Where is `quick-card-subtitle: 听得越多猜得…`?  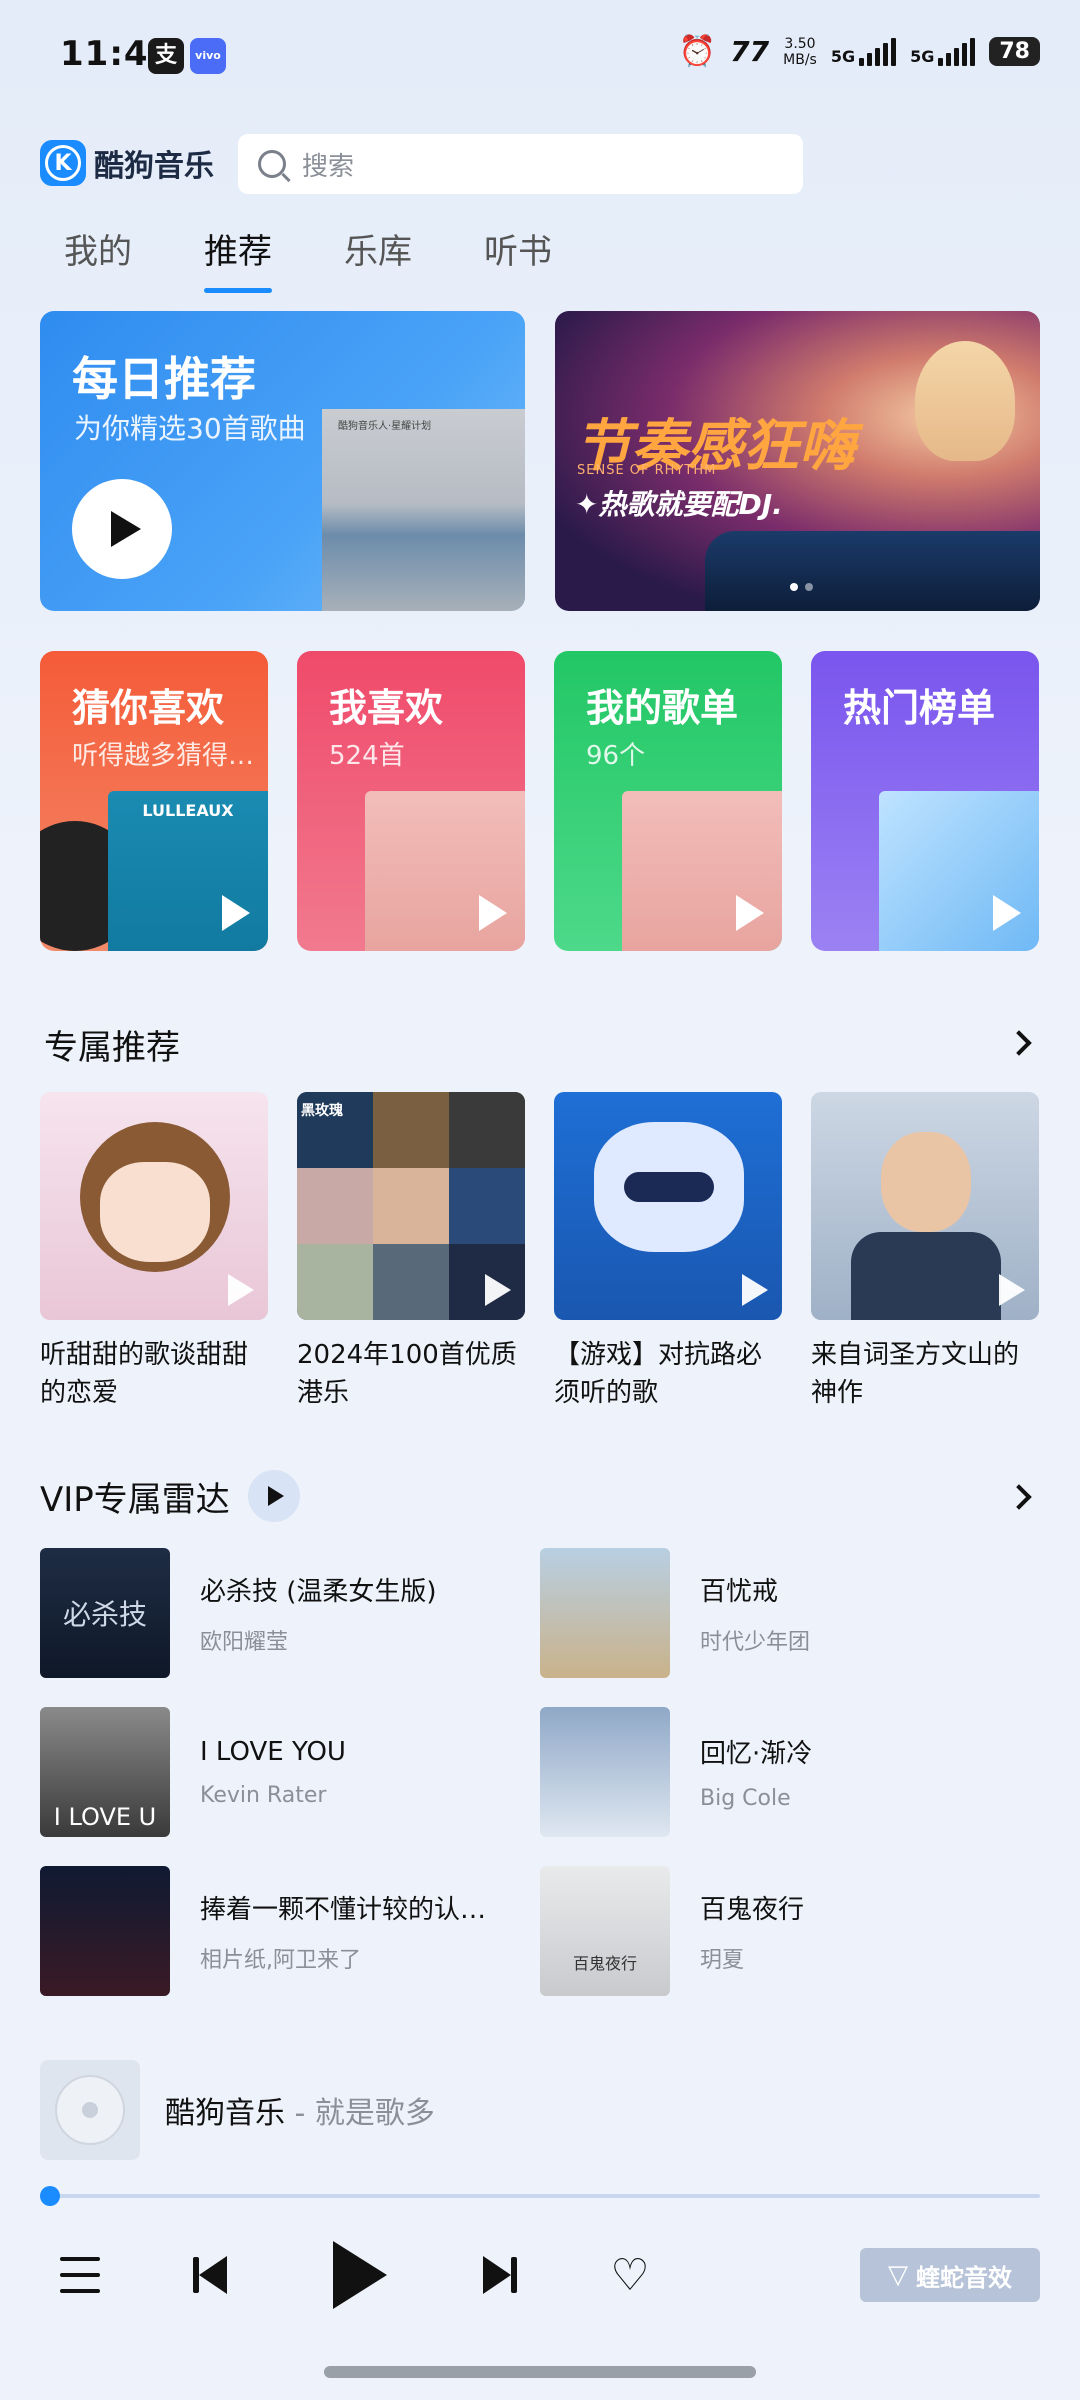
quick-card-subtitle: 听得越多猜得… is located at coordinates (163, 756).